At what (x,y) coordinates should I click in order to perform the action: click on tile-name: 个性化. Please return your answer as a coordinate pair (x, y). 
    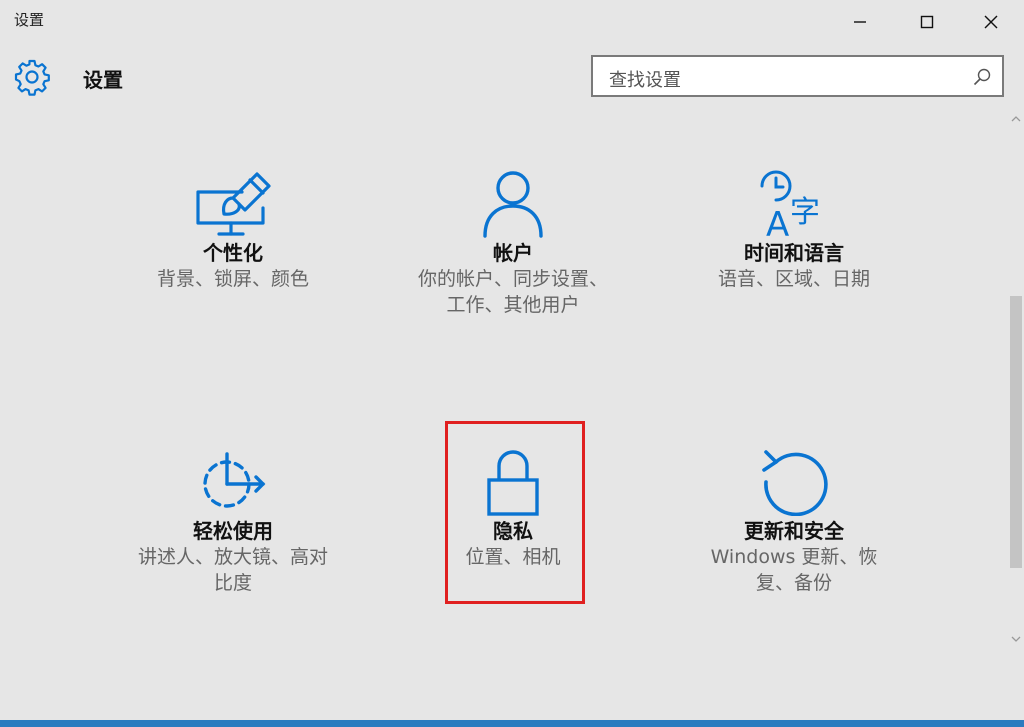
    Looking at the image, I should click on (233, 253).